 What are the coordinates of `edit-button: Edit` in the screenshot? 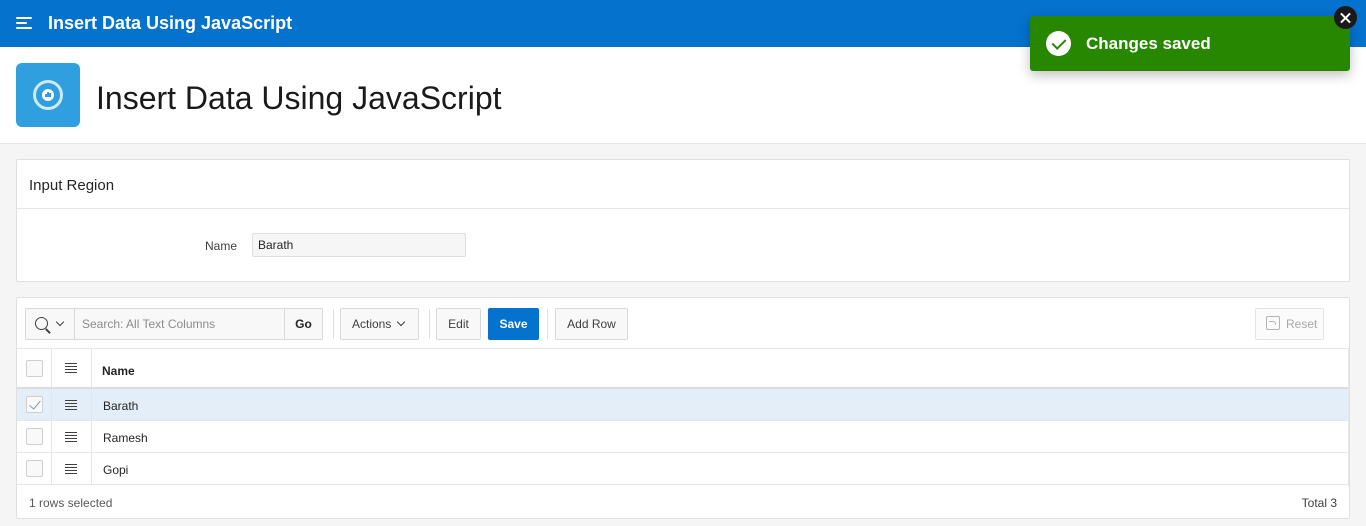 It's located at (458, 324).